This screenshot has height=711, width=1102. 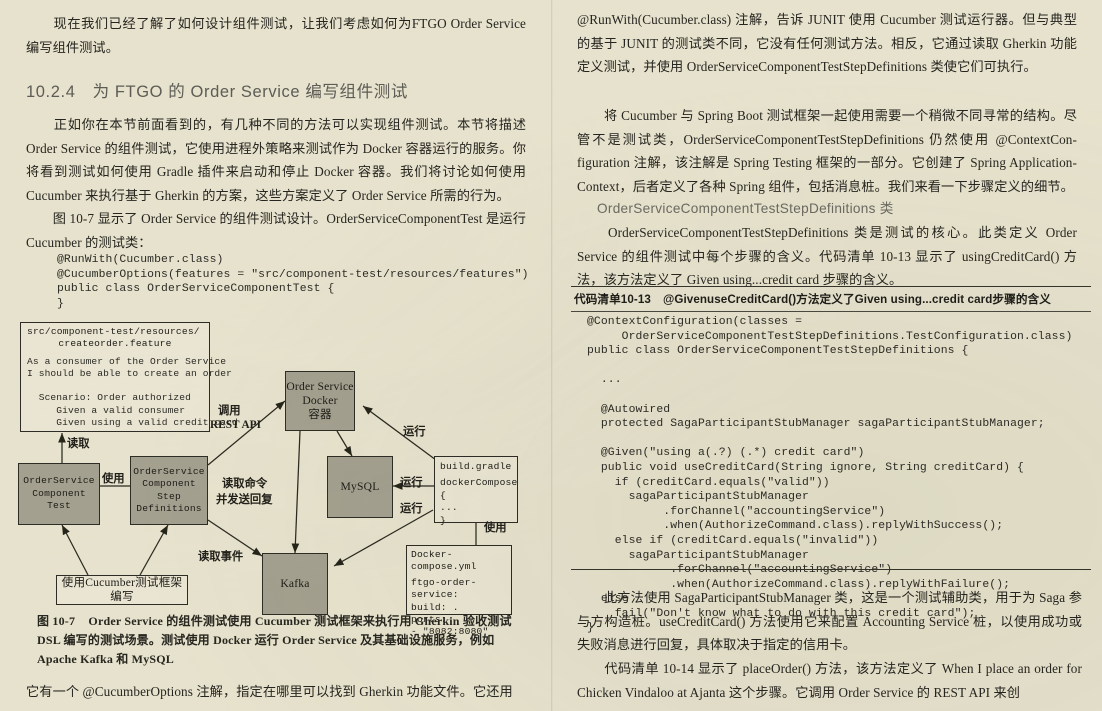 I want to click on box-line: Docker-compose.yml, so click(x=444, y=561).